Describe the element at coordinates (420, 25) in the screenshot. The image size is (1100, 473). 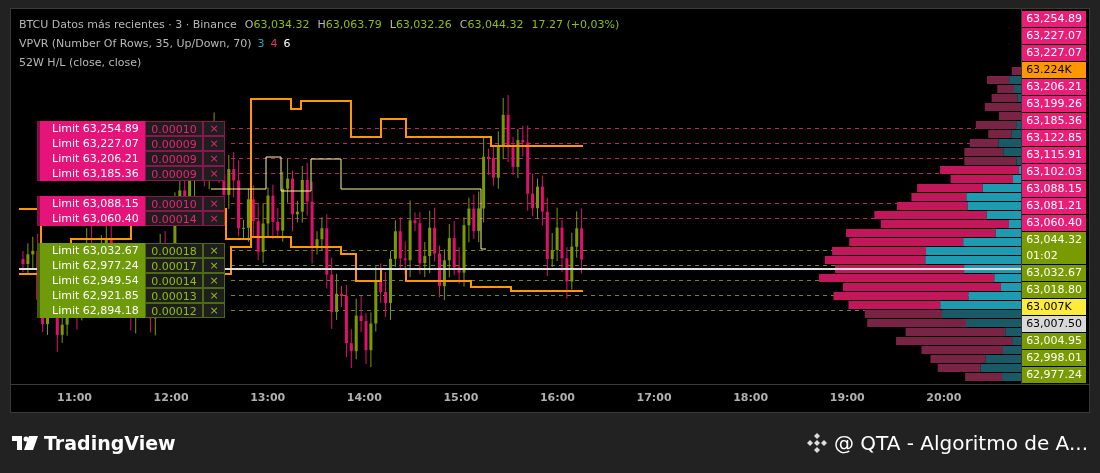
I see `ohlc-value: L63,032.26` at that location.